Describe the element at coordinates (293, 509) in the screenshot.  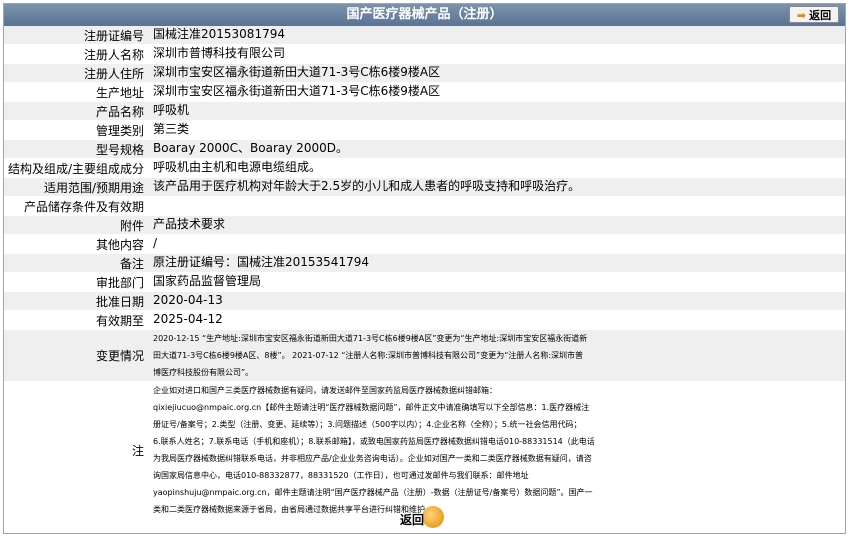
I see `text-line: 类和二类医疗器械数据来源于省局，由省局通过数据共享平台进行纠错和维护。` at that location.